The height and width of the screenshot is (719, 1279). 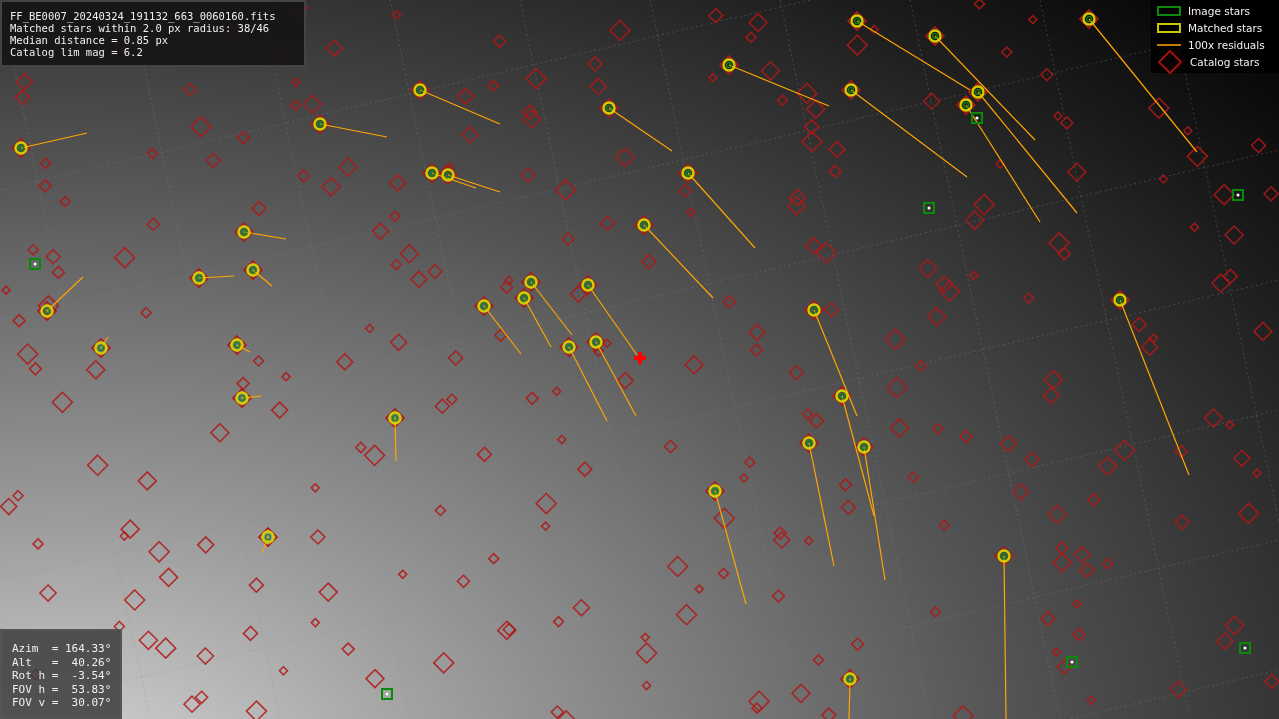 I want to click on legend-label: 100x residuals, so click(x=1226, y=45).